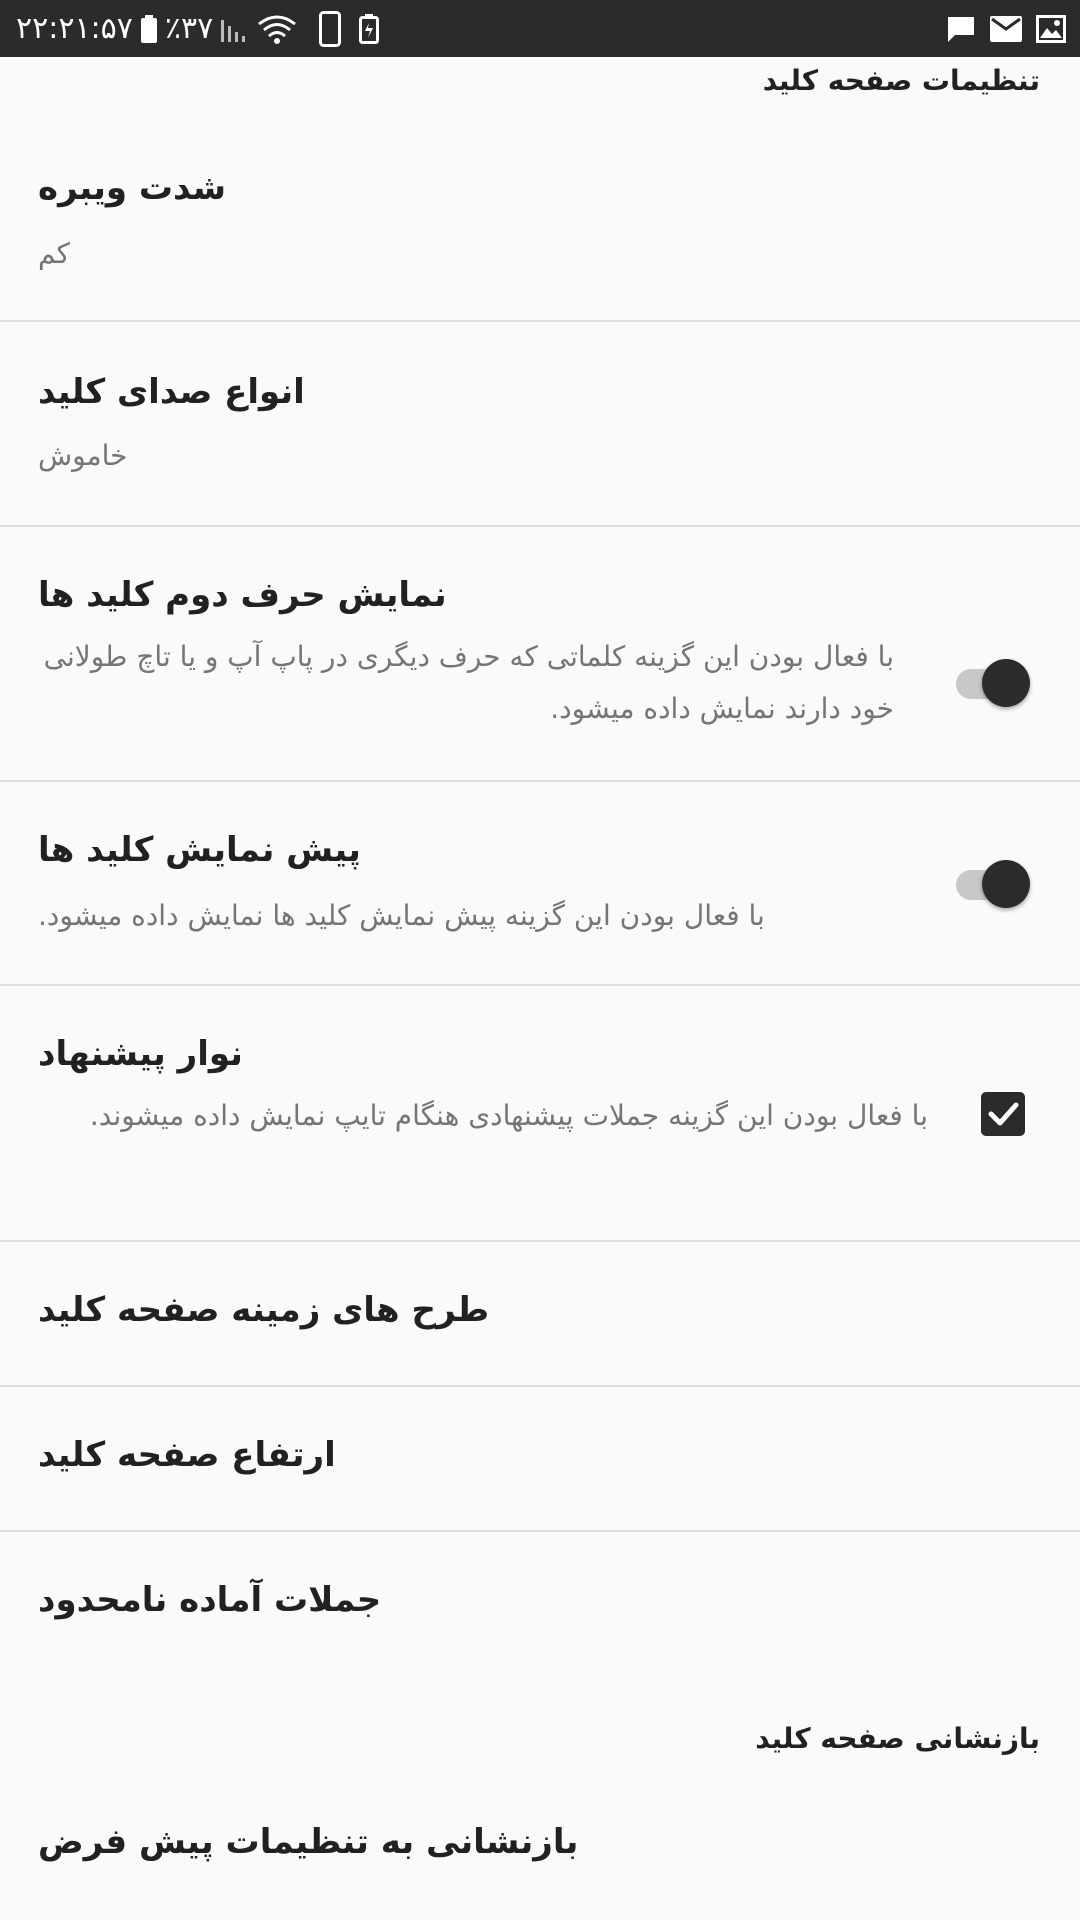  I want to click on image-icon, so click(1051, 28).